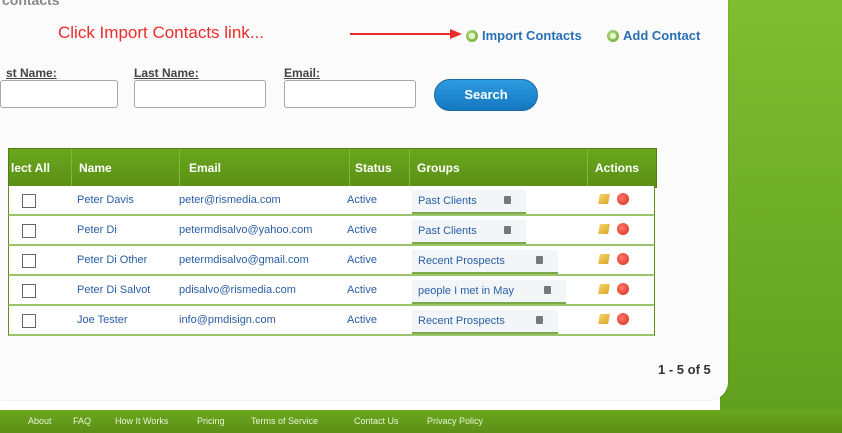 The height and width of the screenshot is (433, 842). I want to click on contact-email: petermdisalvo@yahoo.com, so click(246, 230).